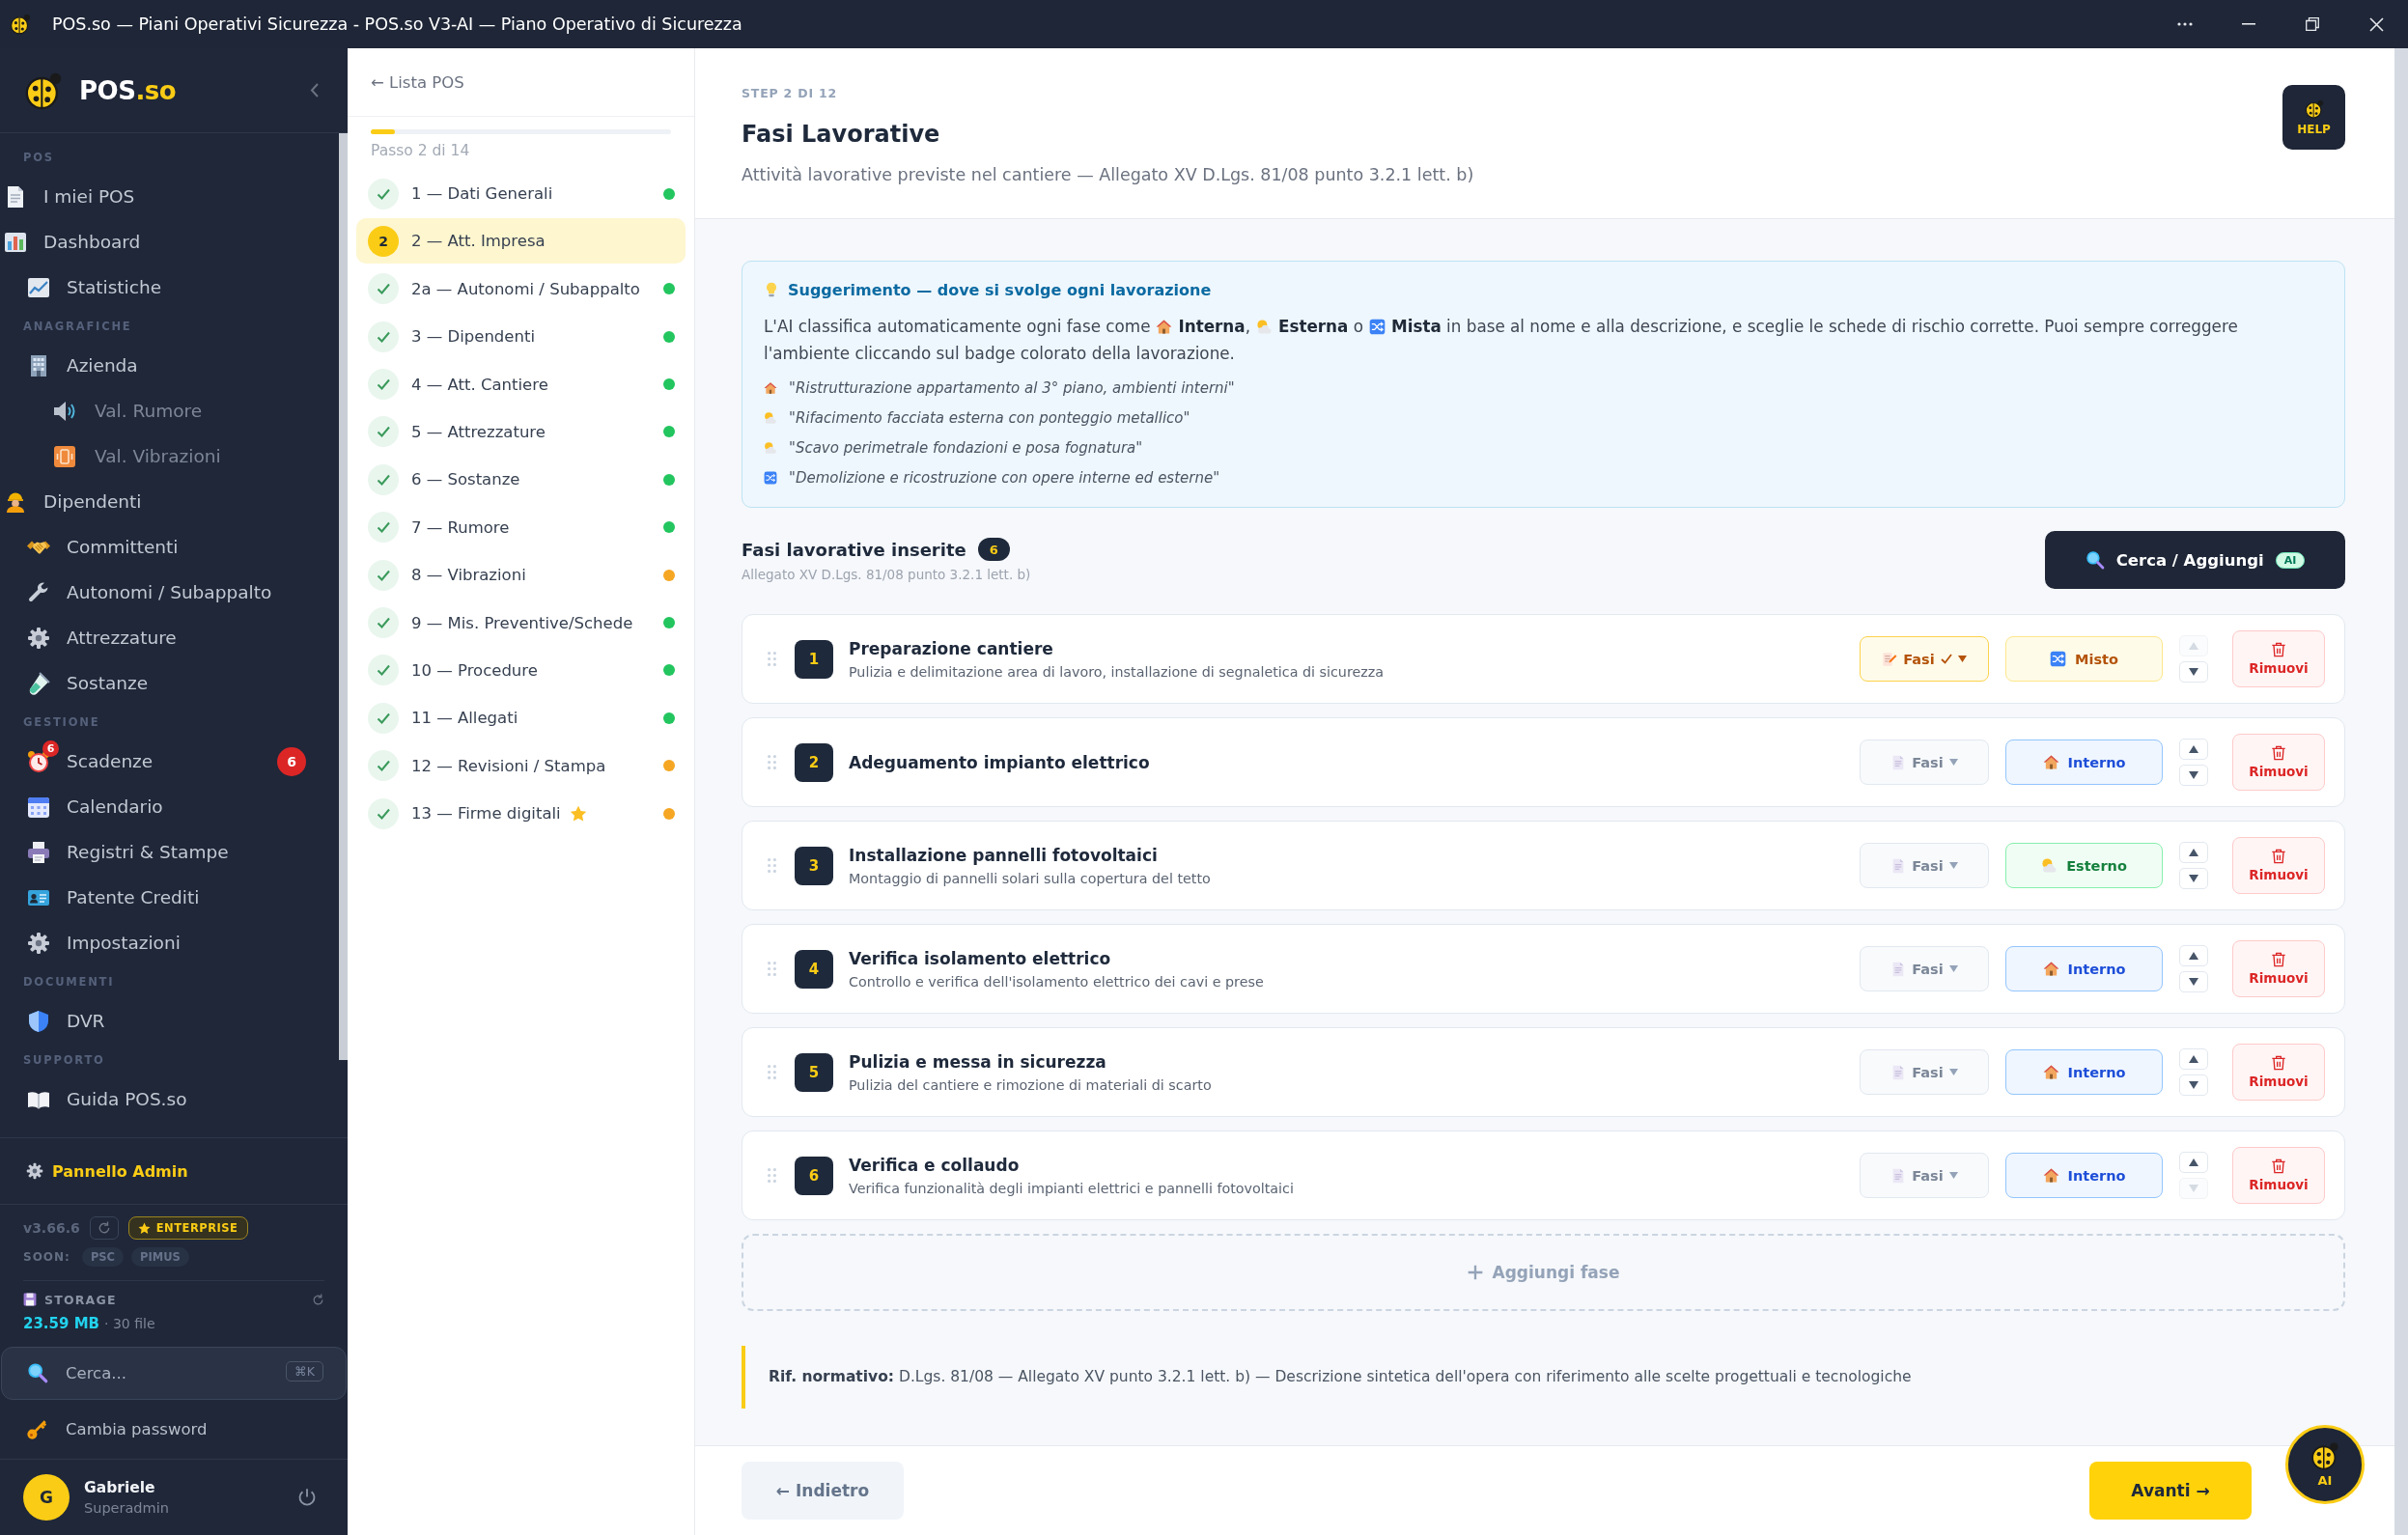 Image resolution: width=2408 pixels, height=1535 pixels. I want to click on next-button: Avanti →, so click(2171, 1491).